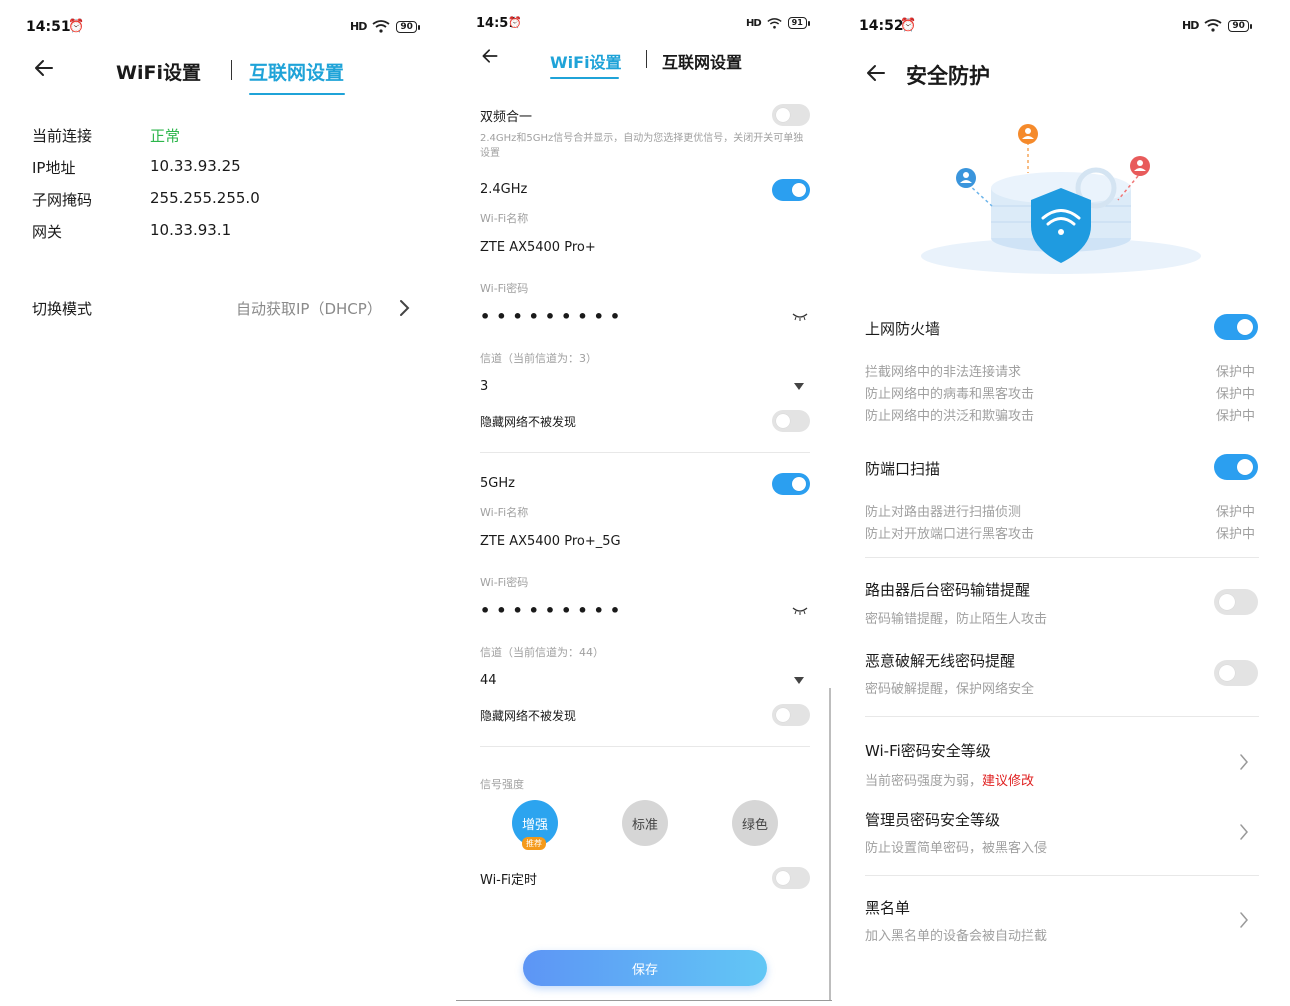  Describe the element at coordinates (542, 652) in the screenshot. I see `band-5-channel-label: 信道（当前信道为：44）` at that location.